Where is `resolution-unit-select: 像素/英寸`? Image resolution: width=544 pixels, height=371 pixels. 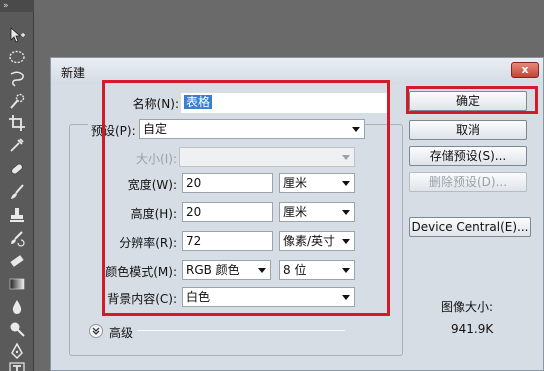
resolution-unit-select: 像素/英寸 is located at coordinates (317, 241).